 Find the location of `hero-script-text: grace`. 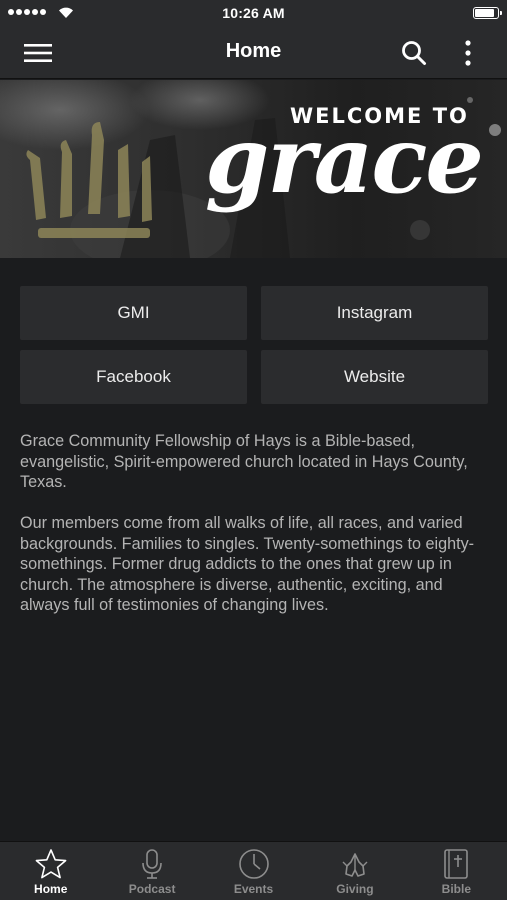

hero-script-text: grace is located at coordinates (344, 160).